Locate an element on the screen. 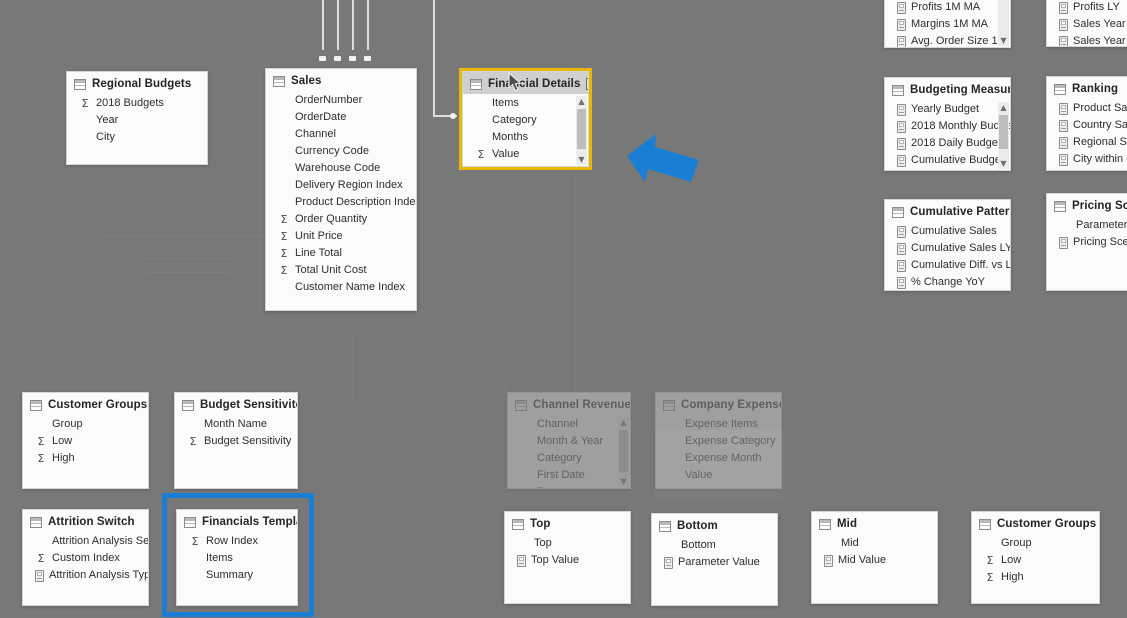 The height and width of the screenshot is (618, 1127). field-row: Warehouse Code is located at coordinates (341, 168).